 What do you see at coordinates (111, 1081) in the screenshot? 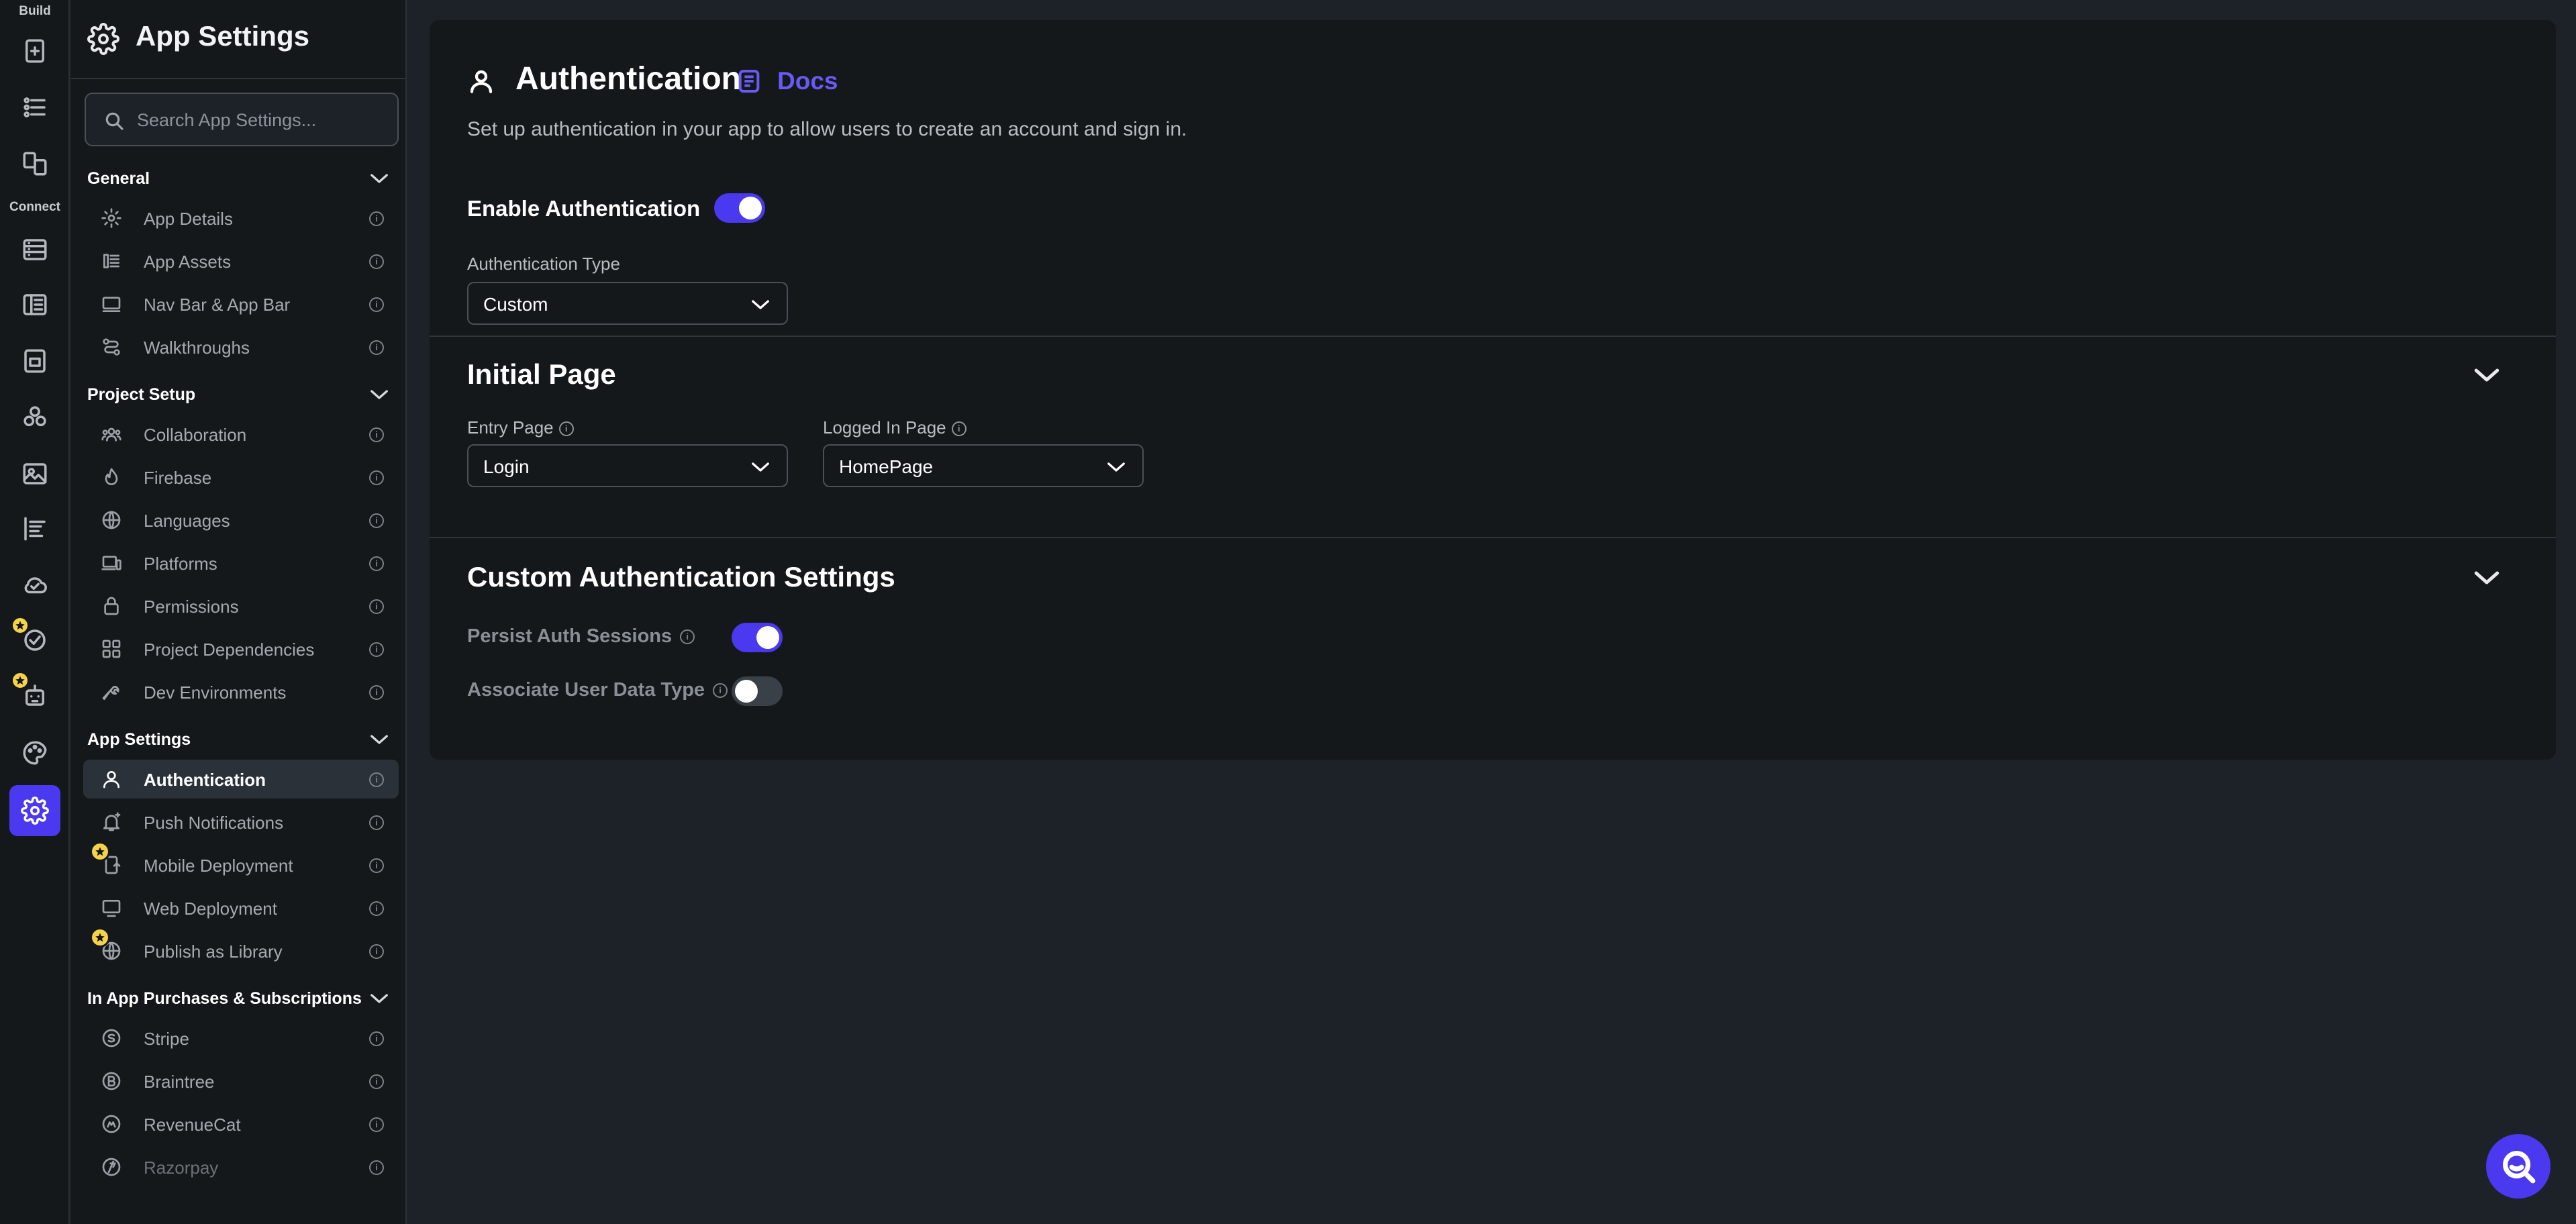
I see `braintree-icon` at bounding box center [111, 1081].